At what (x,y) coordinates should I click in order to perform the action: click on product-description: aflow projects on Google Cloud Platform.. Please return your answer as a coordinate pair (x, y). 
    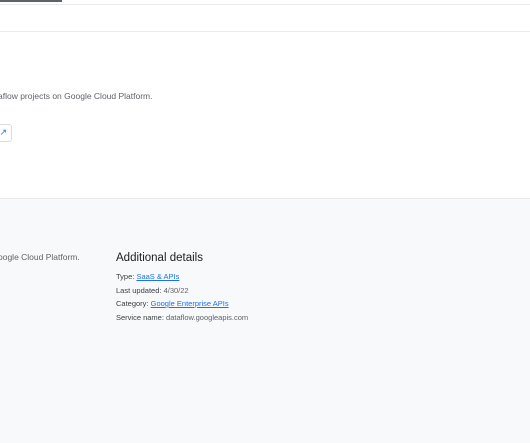
    Looking at the image, I should click on (76, 96).